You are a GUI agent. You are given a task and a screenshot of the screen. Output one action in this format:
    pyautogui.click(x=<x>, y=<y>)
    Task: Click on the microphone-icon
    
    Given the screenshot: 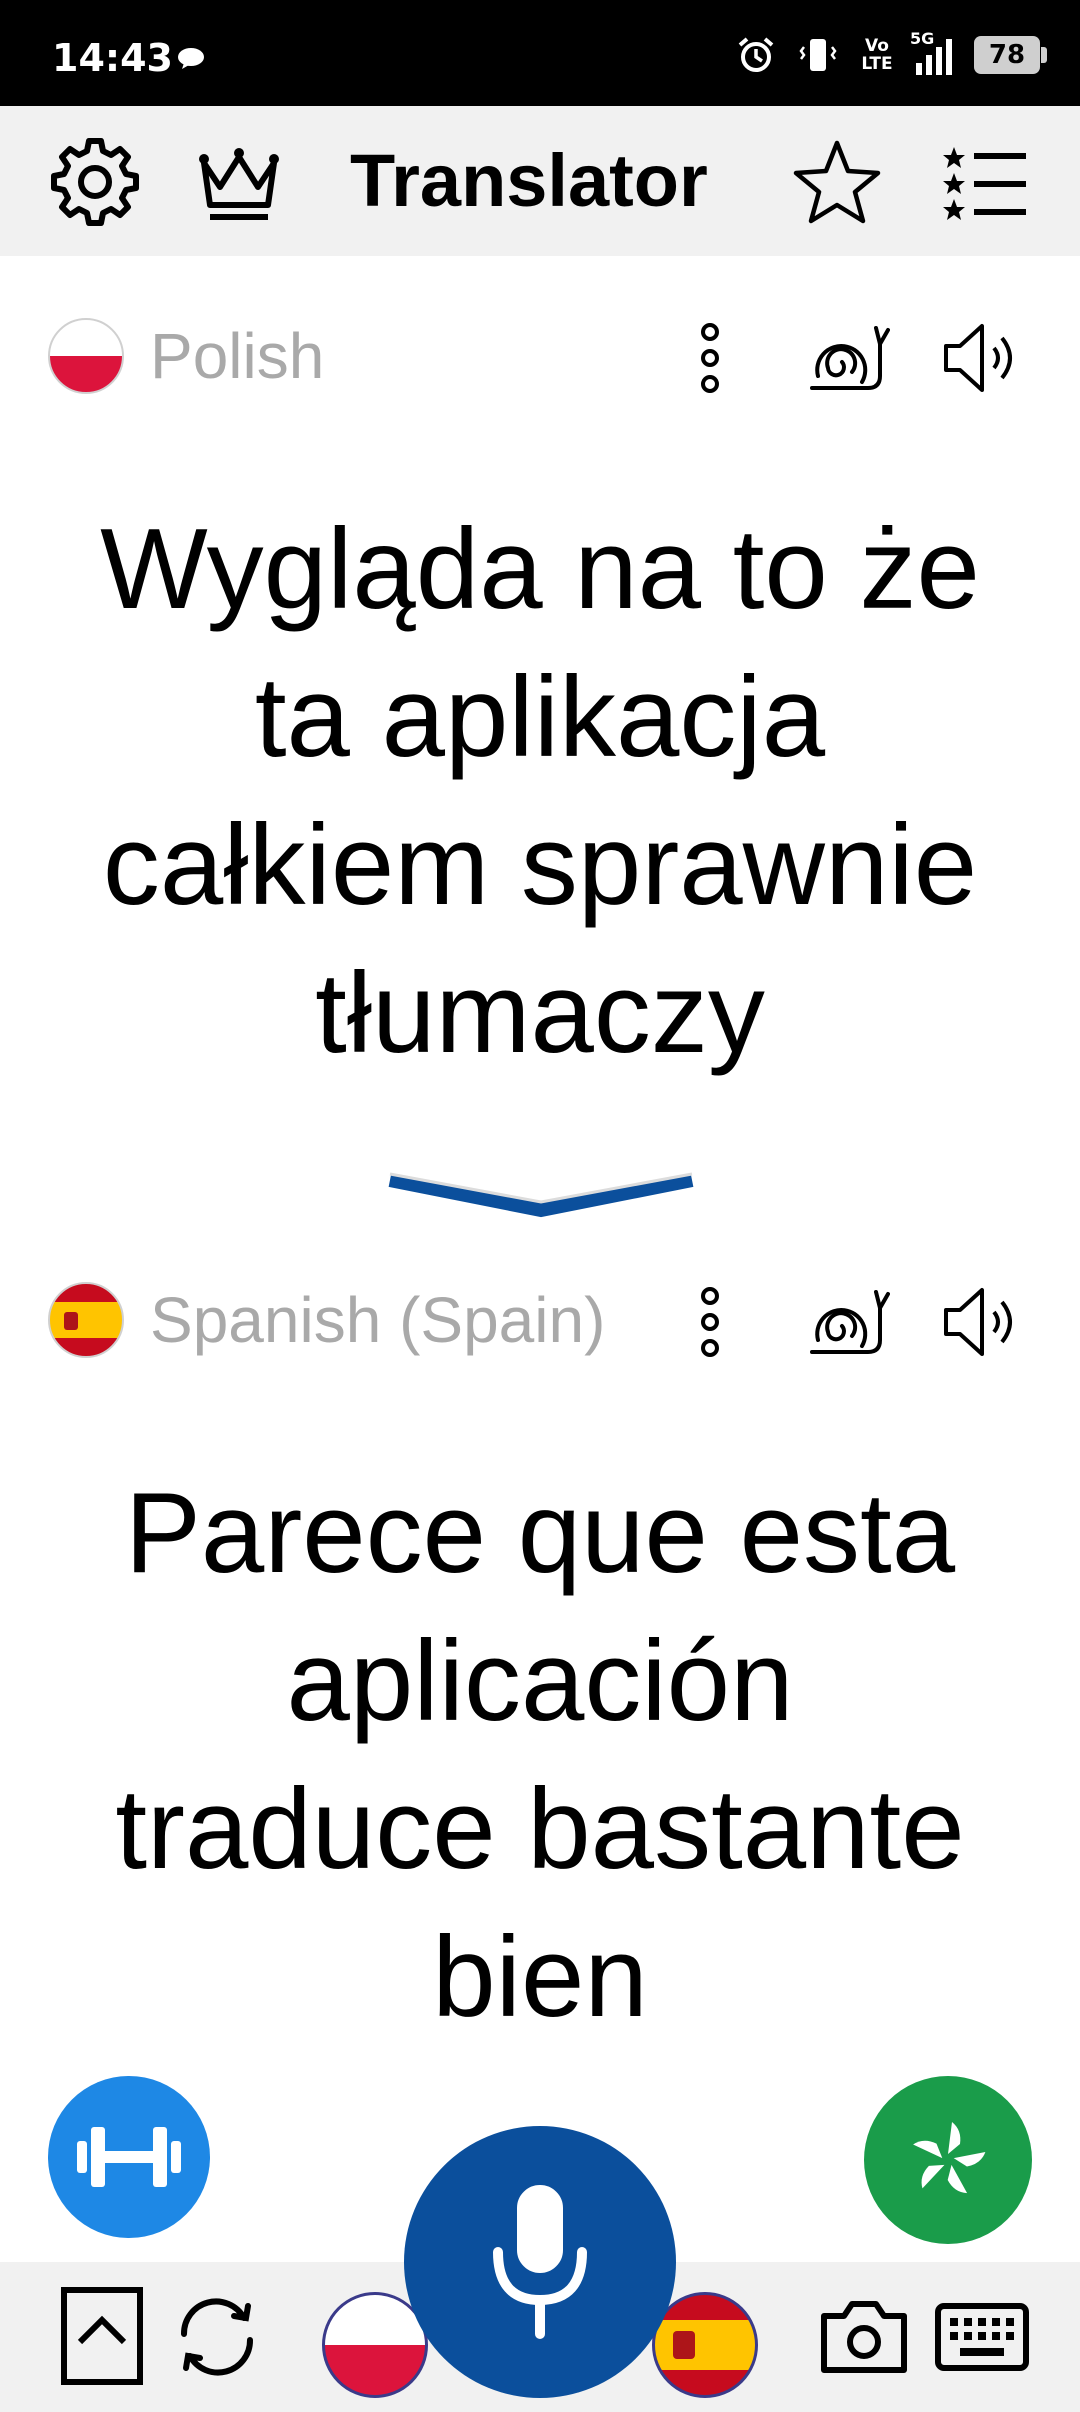 What is the action you would take?
    pyautogui.click(x=540, y=2262)
    